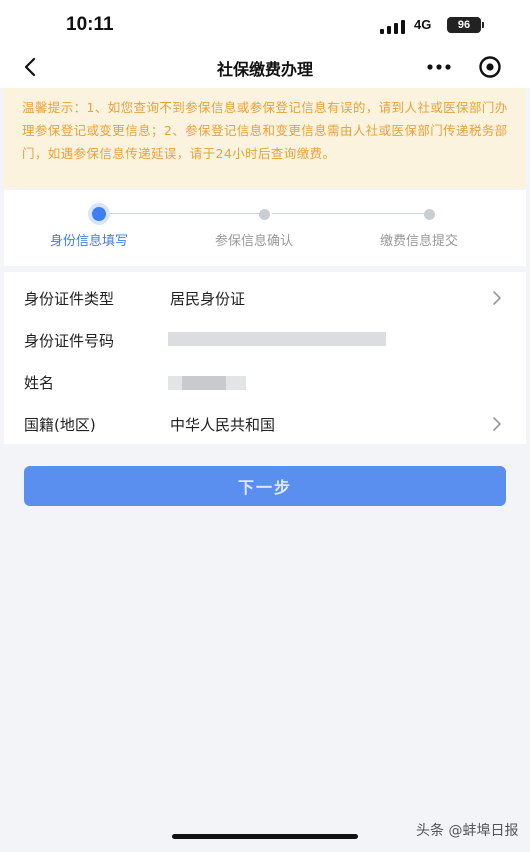 The image size is (530, 852). What do you see at coordinates (204, 383) in the screenshot?
I see `redacted-name` at bounding box center [204, 383].